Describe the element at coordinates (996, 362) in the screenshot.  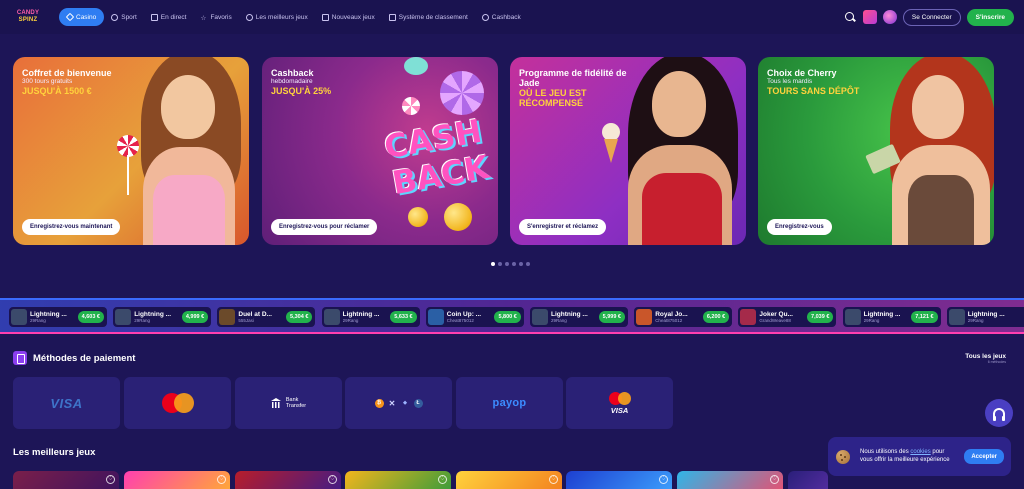
I see `all-methods-count: 6 méthodes` at that location.